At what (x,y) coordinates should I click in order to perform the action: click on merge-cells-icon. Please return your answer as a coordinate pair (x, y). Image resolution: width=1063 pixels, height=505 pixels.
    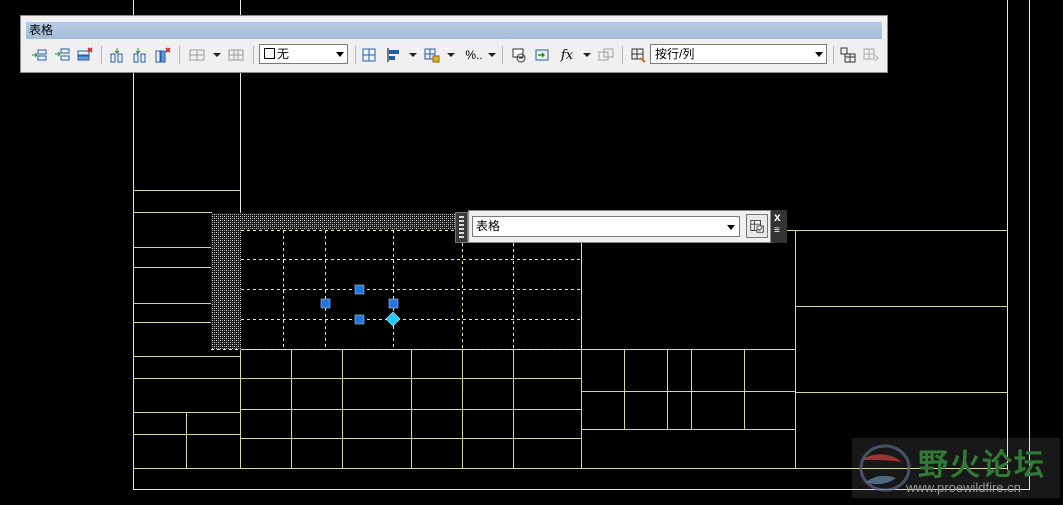
    Looking at the image, I should click on (197, 55).